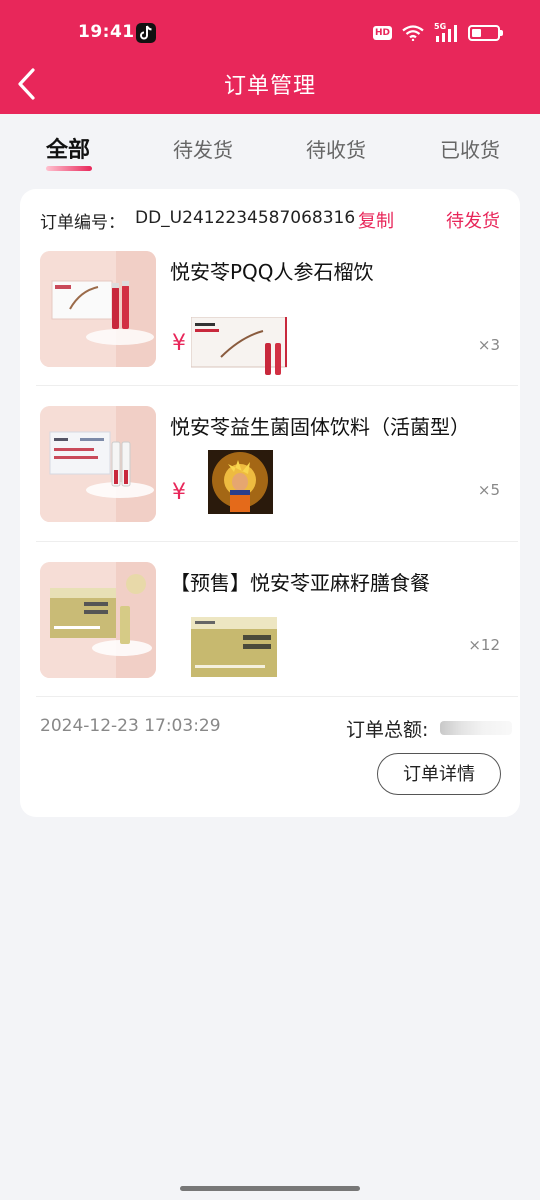  What do you see at coordinates (439, 774) in the screenshot?
I see `order-detail-button: 订单详情` at bounding box center [439, 774].